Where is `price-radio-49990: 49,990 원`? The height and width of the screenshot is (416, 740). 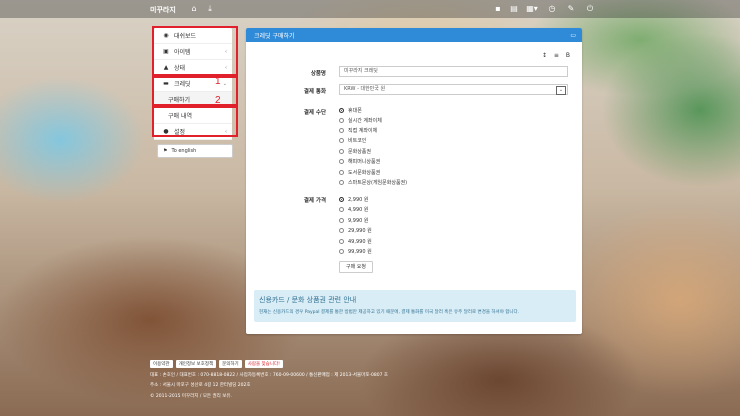 price-radio-49990: 49,990 원 is located at coordinates (355, 241).